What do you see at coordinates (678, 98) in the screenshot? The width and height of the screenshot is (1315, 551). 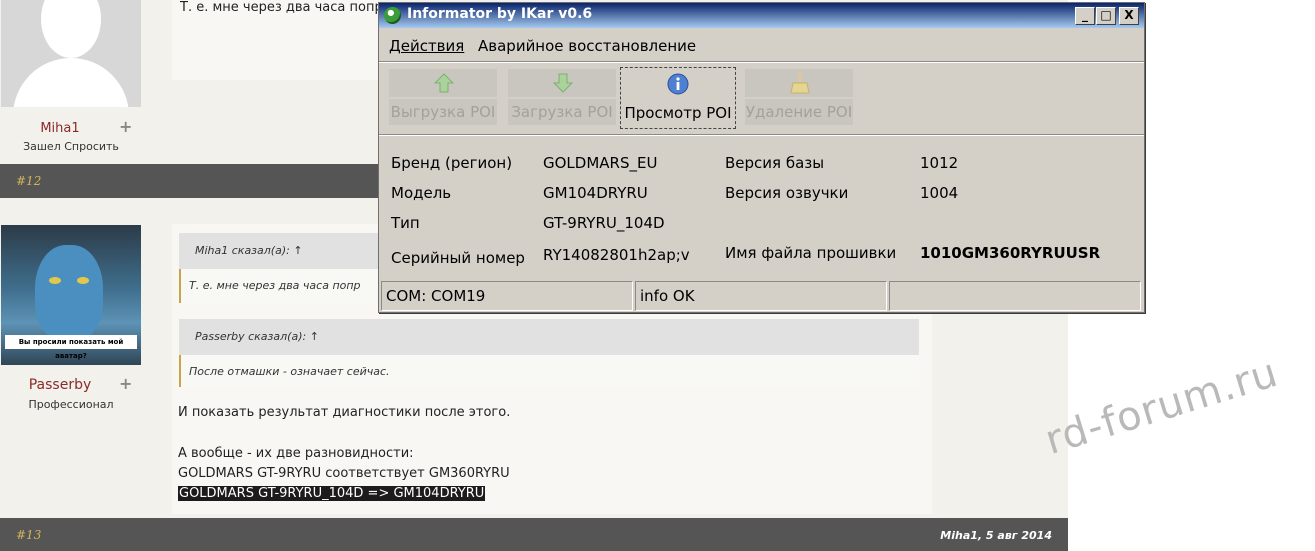 I see `view-poi-button: Просмотр POI` at bounding box center [678, 98].